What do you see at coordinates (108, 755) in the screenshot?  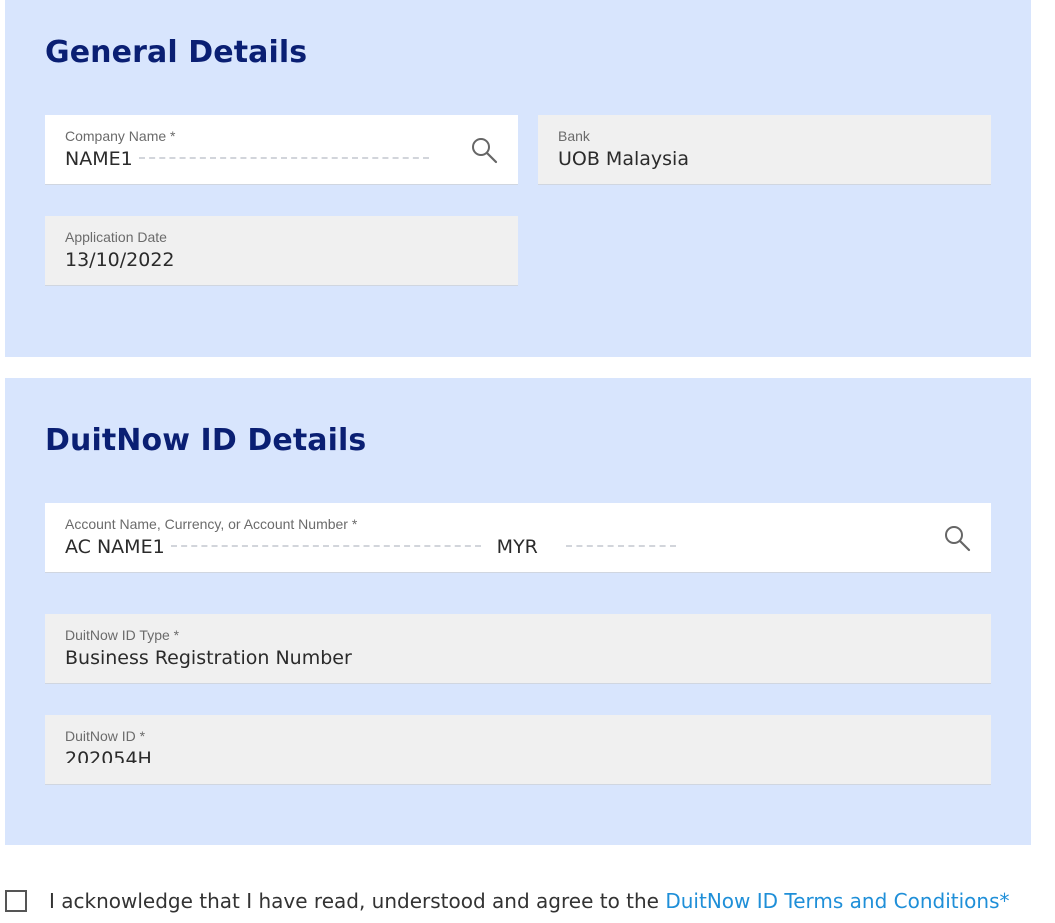 I see `duitnow-id-value: 202054H` at bounding box center [108, 755].